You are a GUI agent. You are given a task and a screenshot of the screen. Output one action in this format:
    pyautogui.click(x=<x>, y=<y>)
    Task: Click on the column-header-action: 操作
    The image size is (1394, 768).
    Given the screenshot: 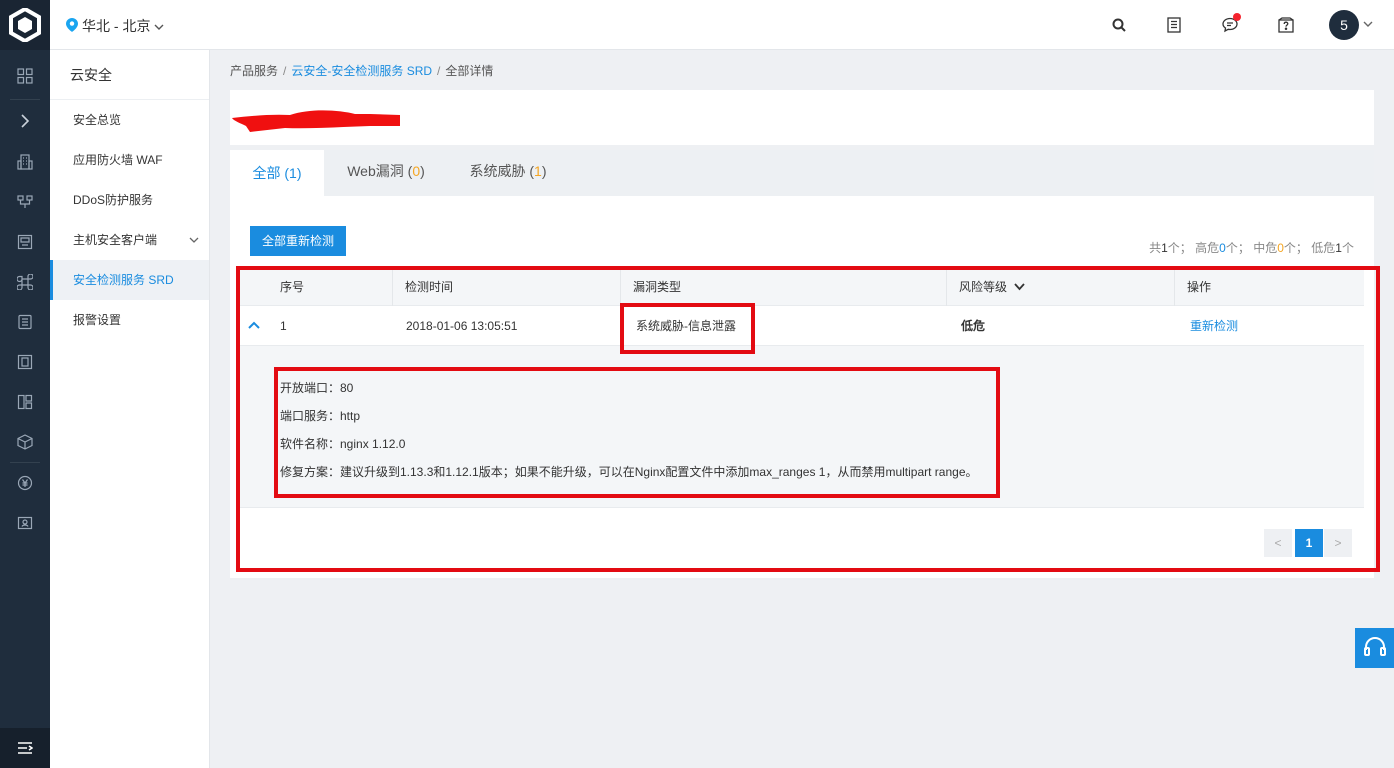 What is the action you would take?
    pyautogui.click(x=1269, y=288)
    